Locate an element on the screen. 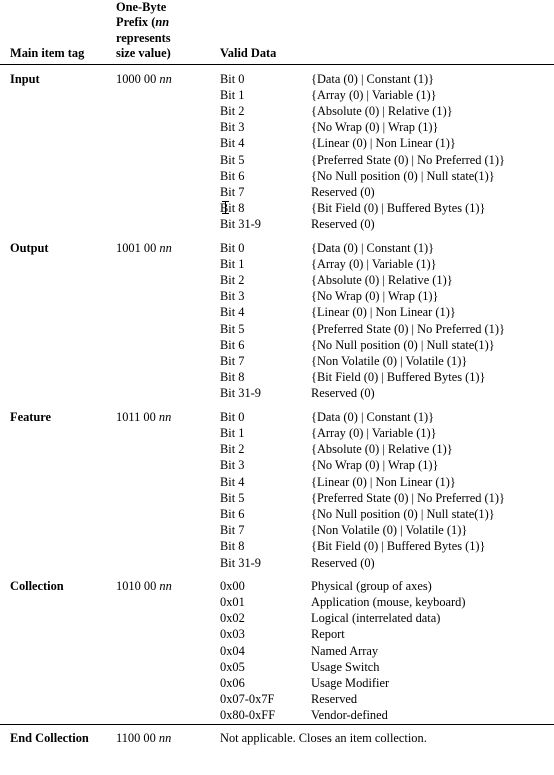  description-item: Usage Modifier is located at coordinates (350, 682).